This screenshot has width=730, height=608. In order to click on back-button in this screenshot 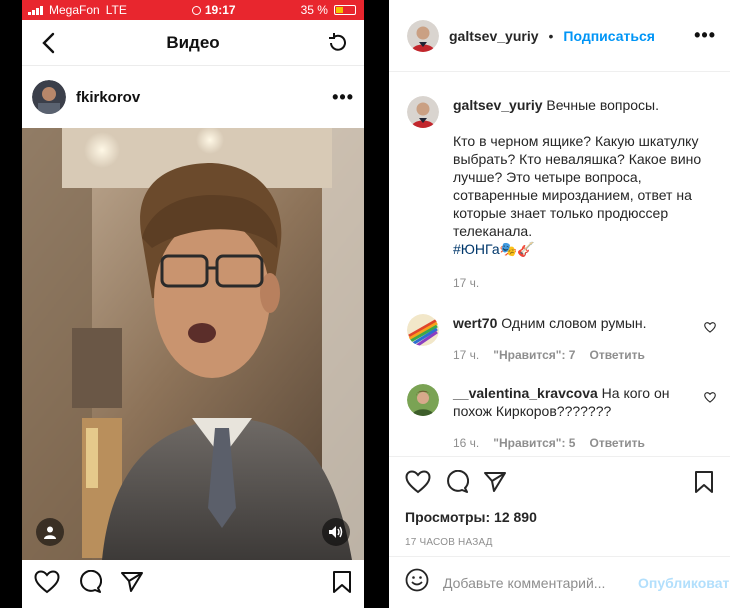, I will do `click(48, 43)`.